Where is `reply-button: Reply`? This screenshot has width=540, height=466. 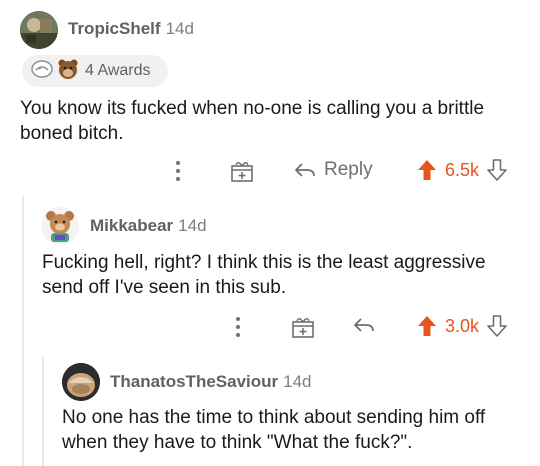 reply-button: Reply is located at coordinates (333, 170).